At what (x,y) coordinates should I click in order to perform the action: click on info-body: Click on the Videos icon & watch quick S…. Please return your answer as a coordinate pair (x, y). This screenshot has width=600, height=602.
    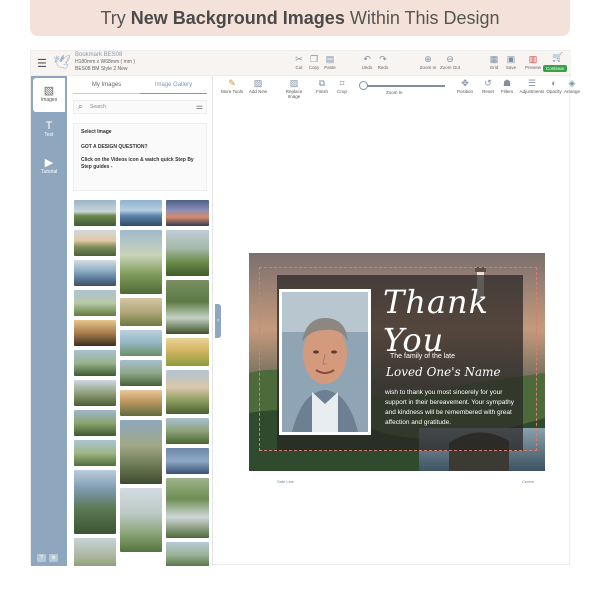
    Looking at the image, I should click on (137, 163).